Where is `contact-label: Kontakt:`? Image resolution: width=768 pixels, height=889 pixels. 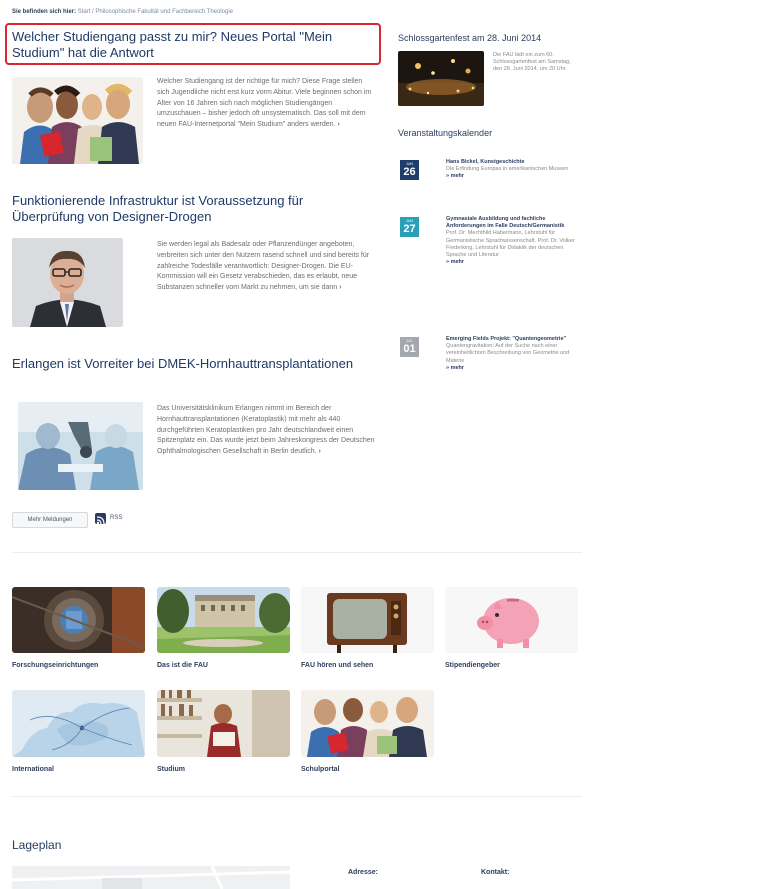 contact-label: Kontakt: is located at coordinates (495, 872).